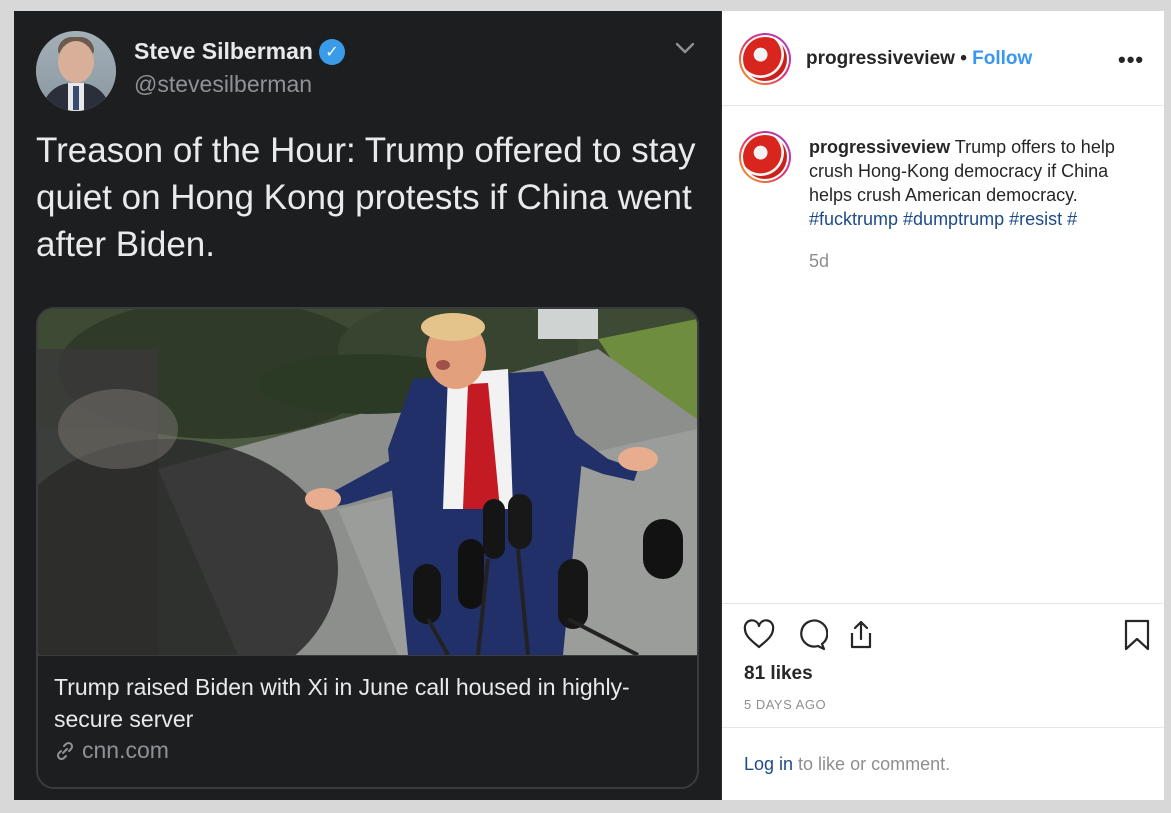 Image resolution: width=1171 pixels, height=813 pixels. What do you see at coordinates (785, 704) in the screenshot?
I see `post-date: 5 DAYS AGO` at bounding box center [785, 704].